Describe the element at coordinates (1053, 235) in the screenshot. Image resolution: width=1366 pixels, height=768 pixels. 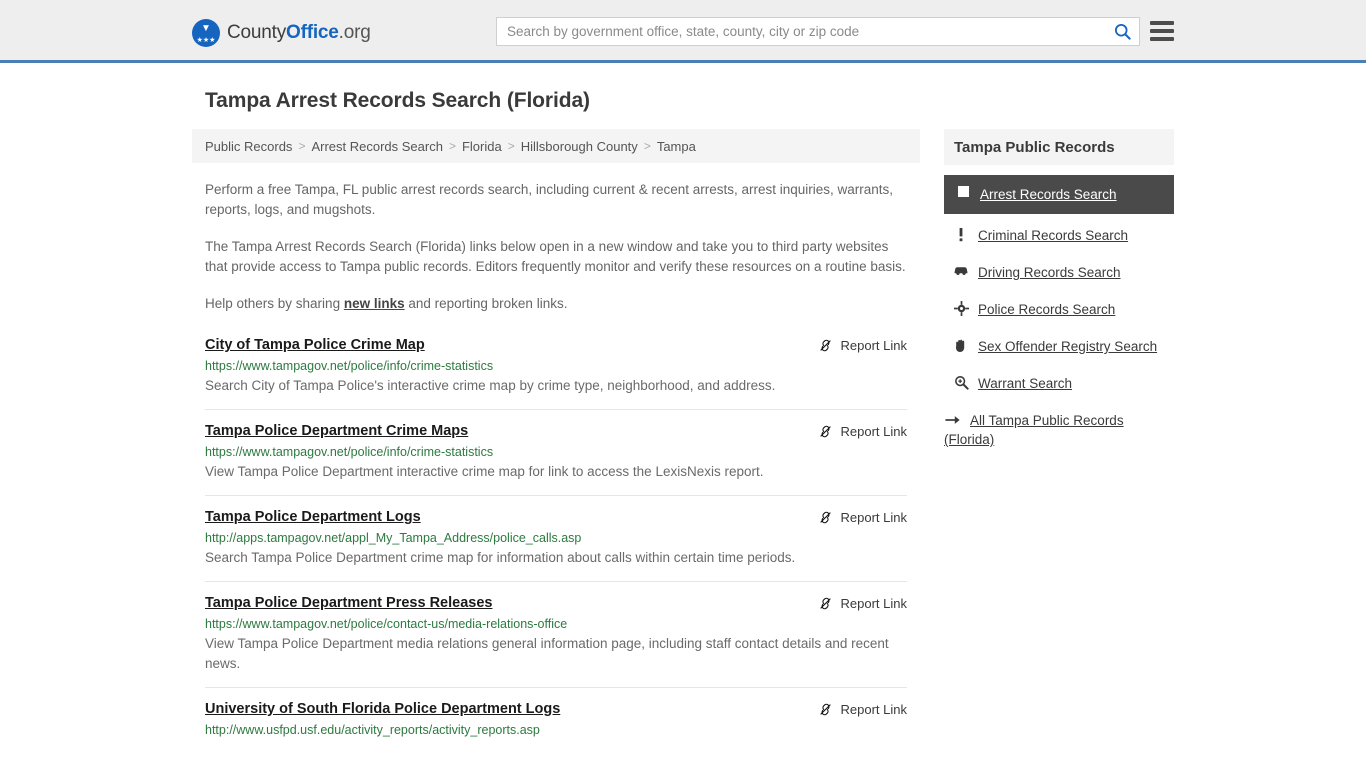
I see `sidebar-item-label: Criminal Records Search` at that location.